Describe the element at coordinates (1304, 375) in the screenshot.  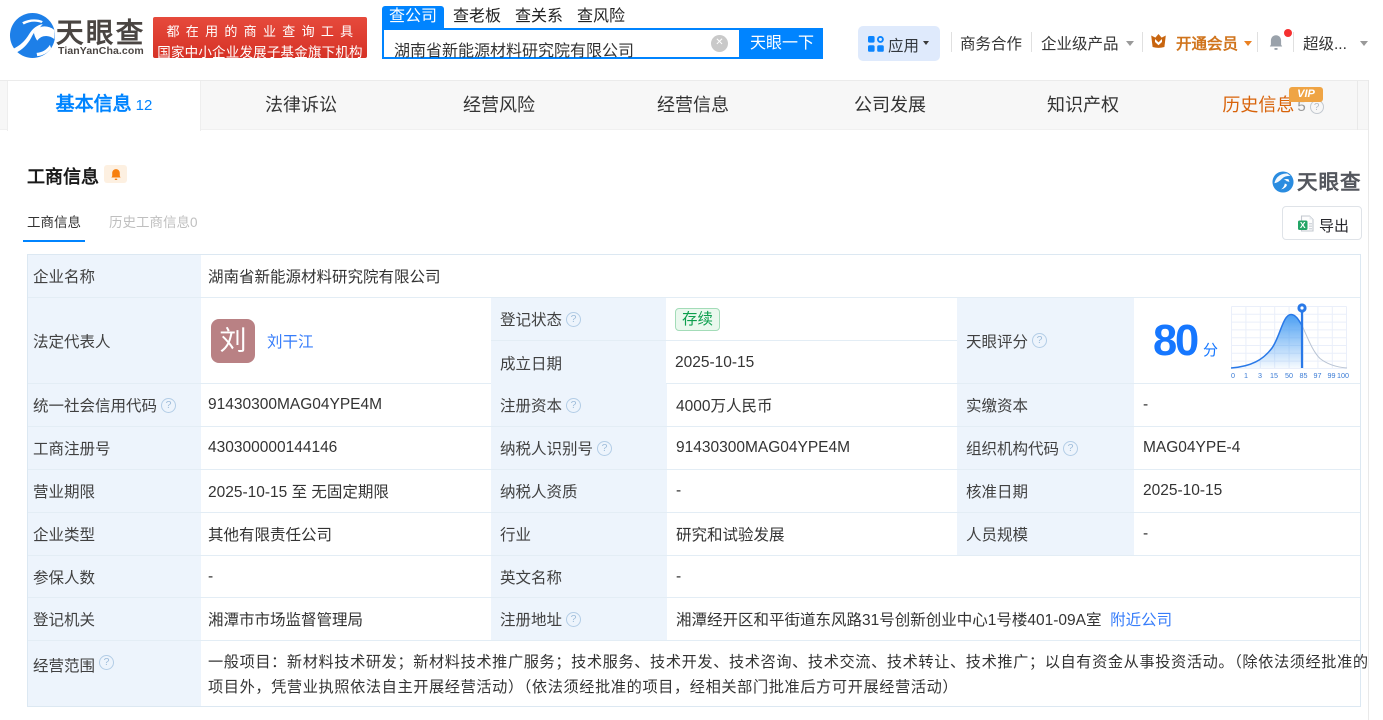
I see `svg-text: 85` at that location.